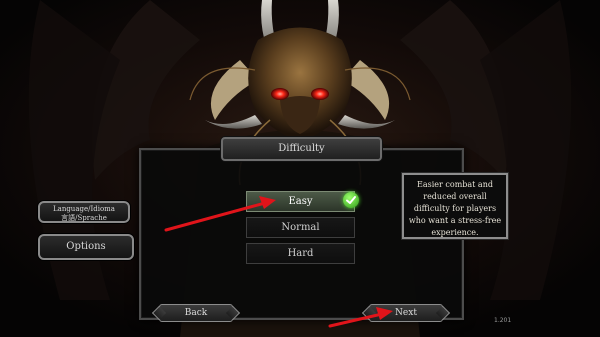 This screenshot has height=337, width=600. I want to click on normal-option-button: Normal, so click(300, 227).